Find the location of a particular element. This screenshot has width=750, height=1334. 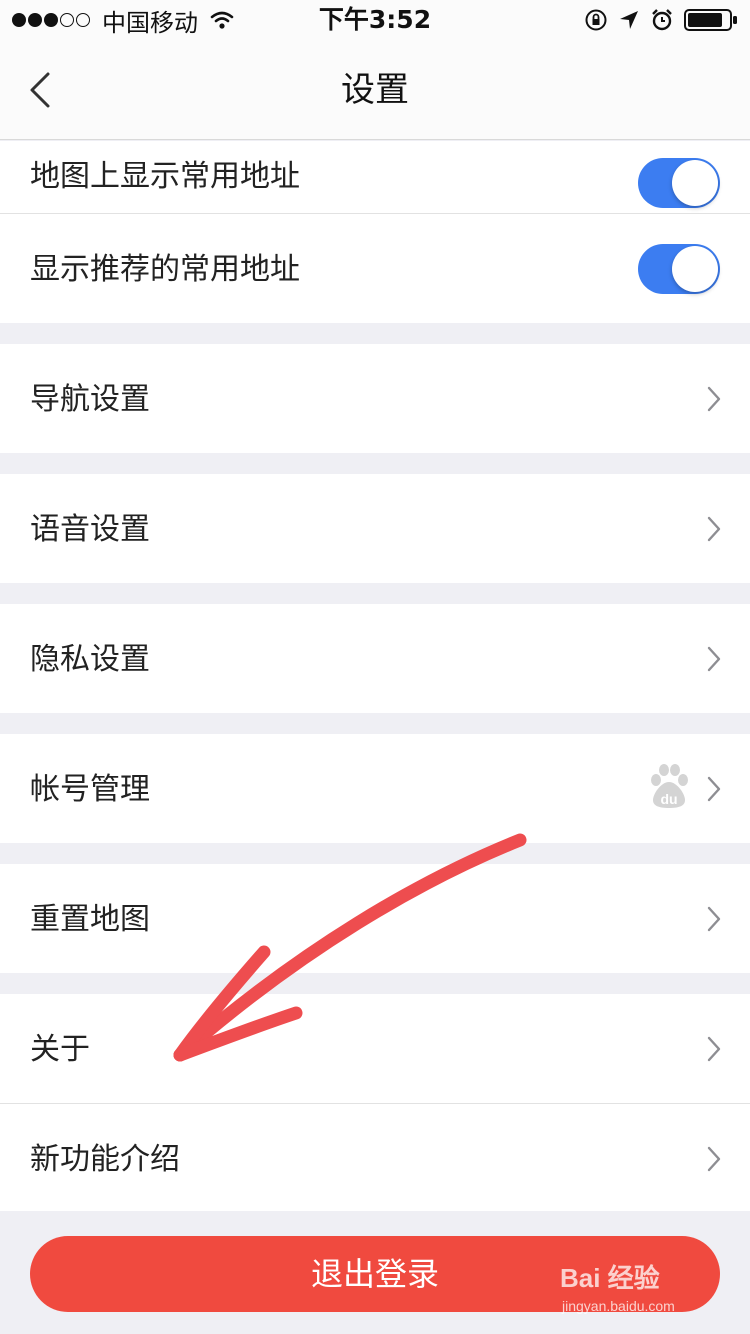

setting-whats-new: 新功能介绍 is located at coordinates (375, 1157).